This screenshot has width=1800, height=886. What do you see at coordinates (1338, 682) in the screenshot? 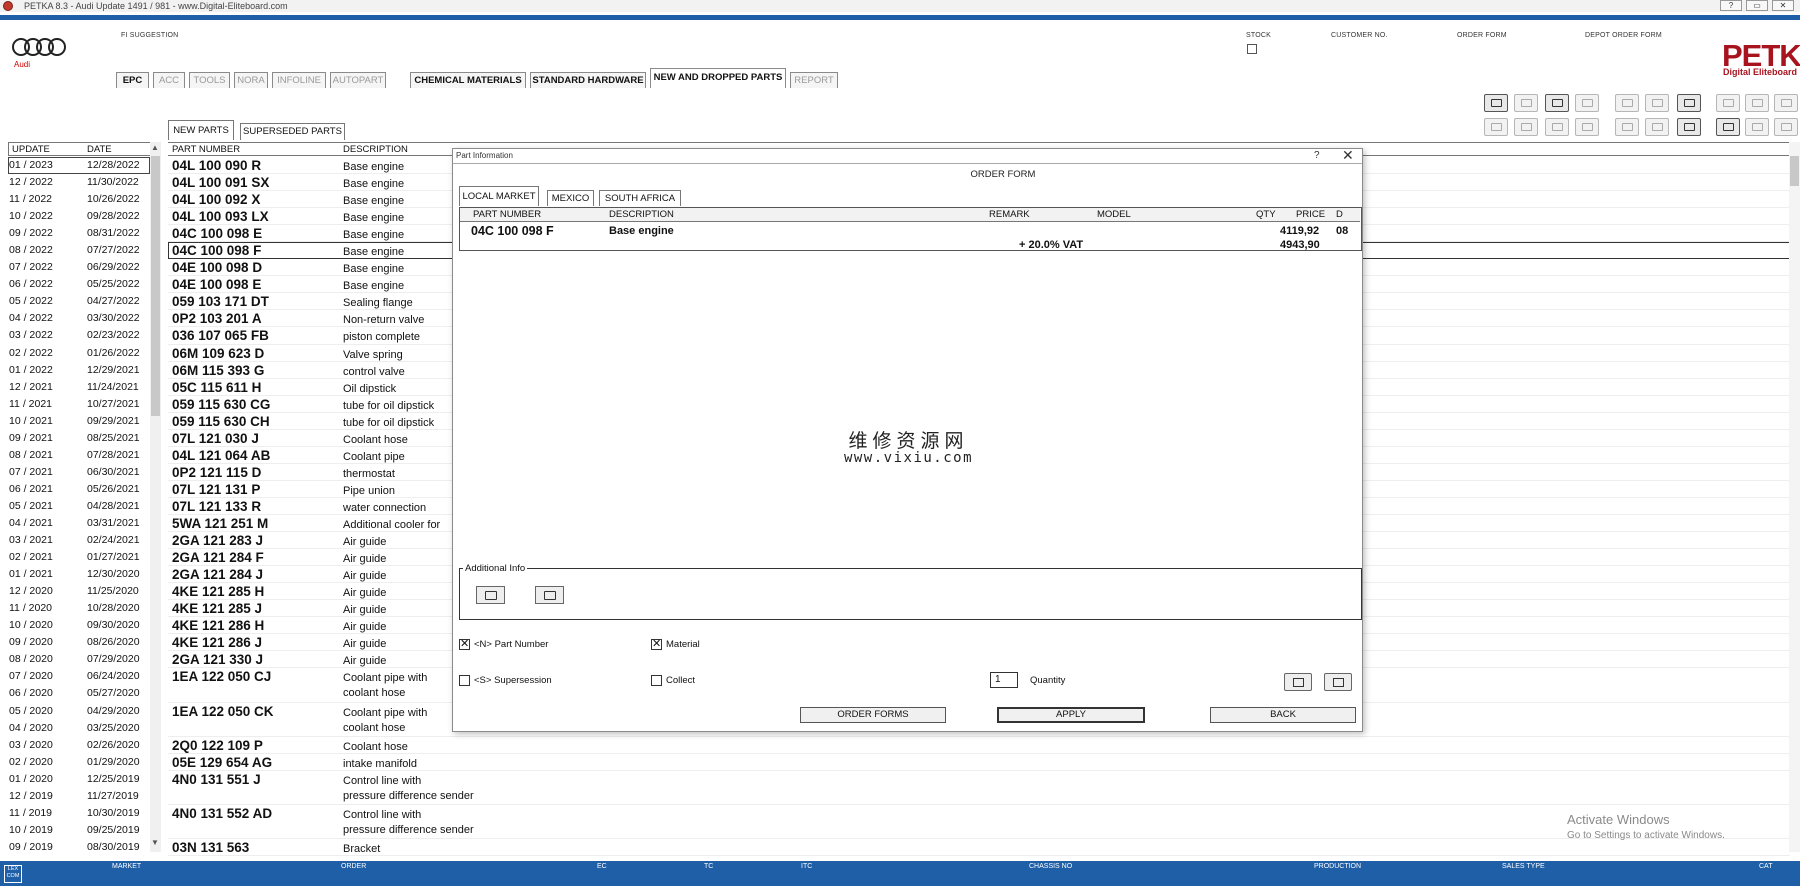
I see `edit-order-icon` at bounding box center [1338, 682].